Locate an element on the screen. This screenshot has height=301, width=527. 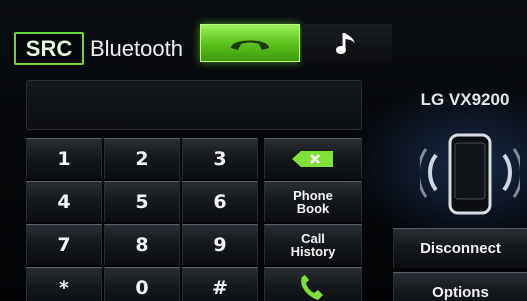
backspace-icon is located at coordinates (312, 159).